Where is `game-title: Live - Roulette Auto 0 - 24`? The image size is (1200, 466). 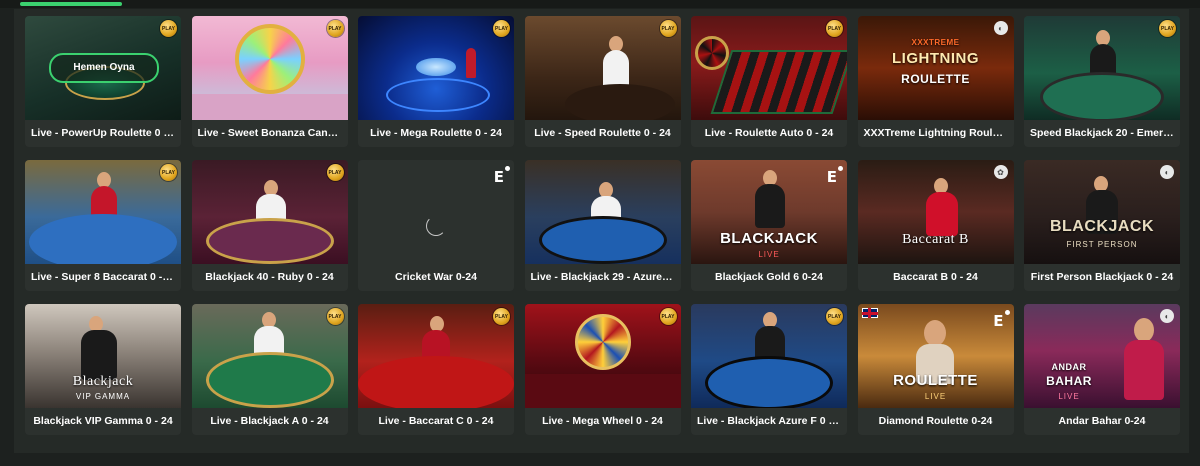
game-title: Live - Roulette Auto 0 - 24 is located at coordinates (769, 133).